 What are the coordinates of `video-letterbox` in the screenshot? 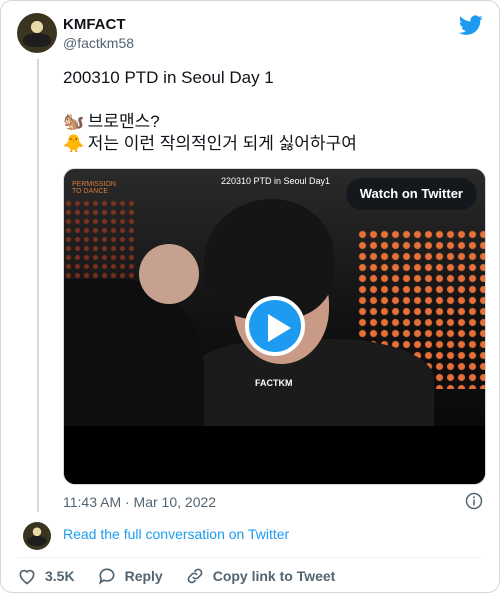 It's located at (274, 455).